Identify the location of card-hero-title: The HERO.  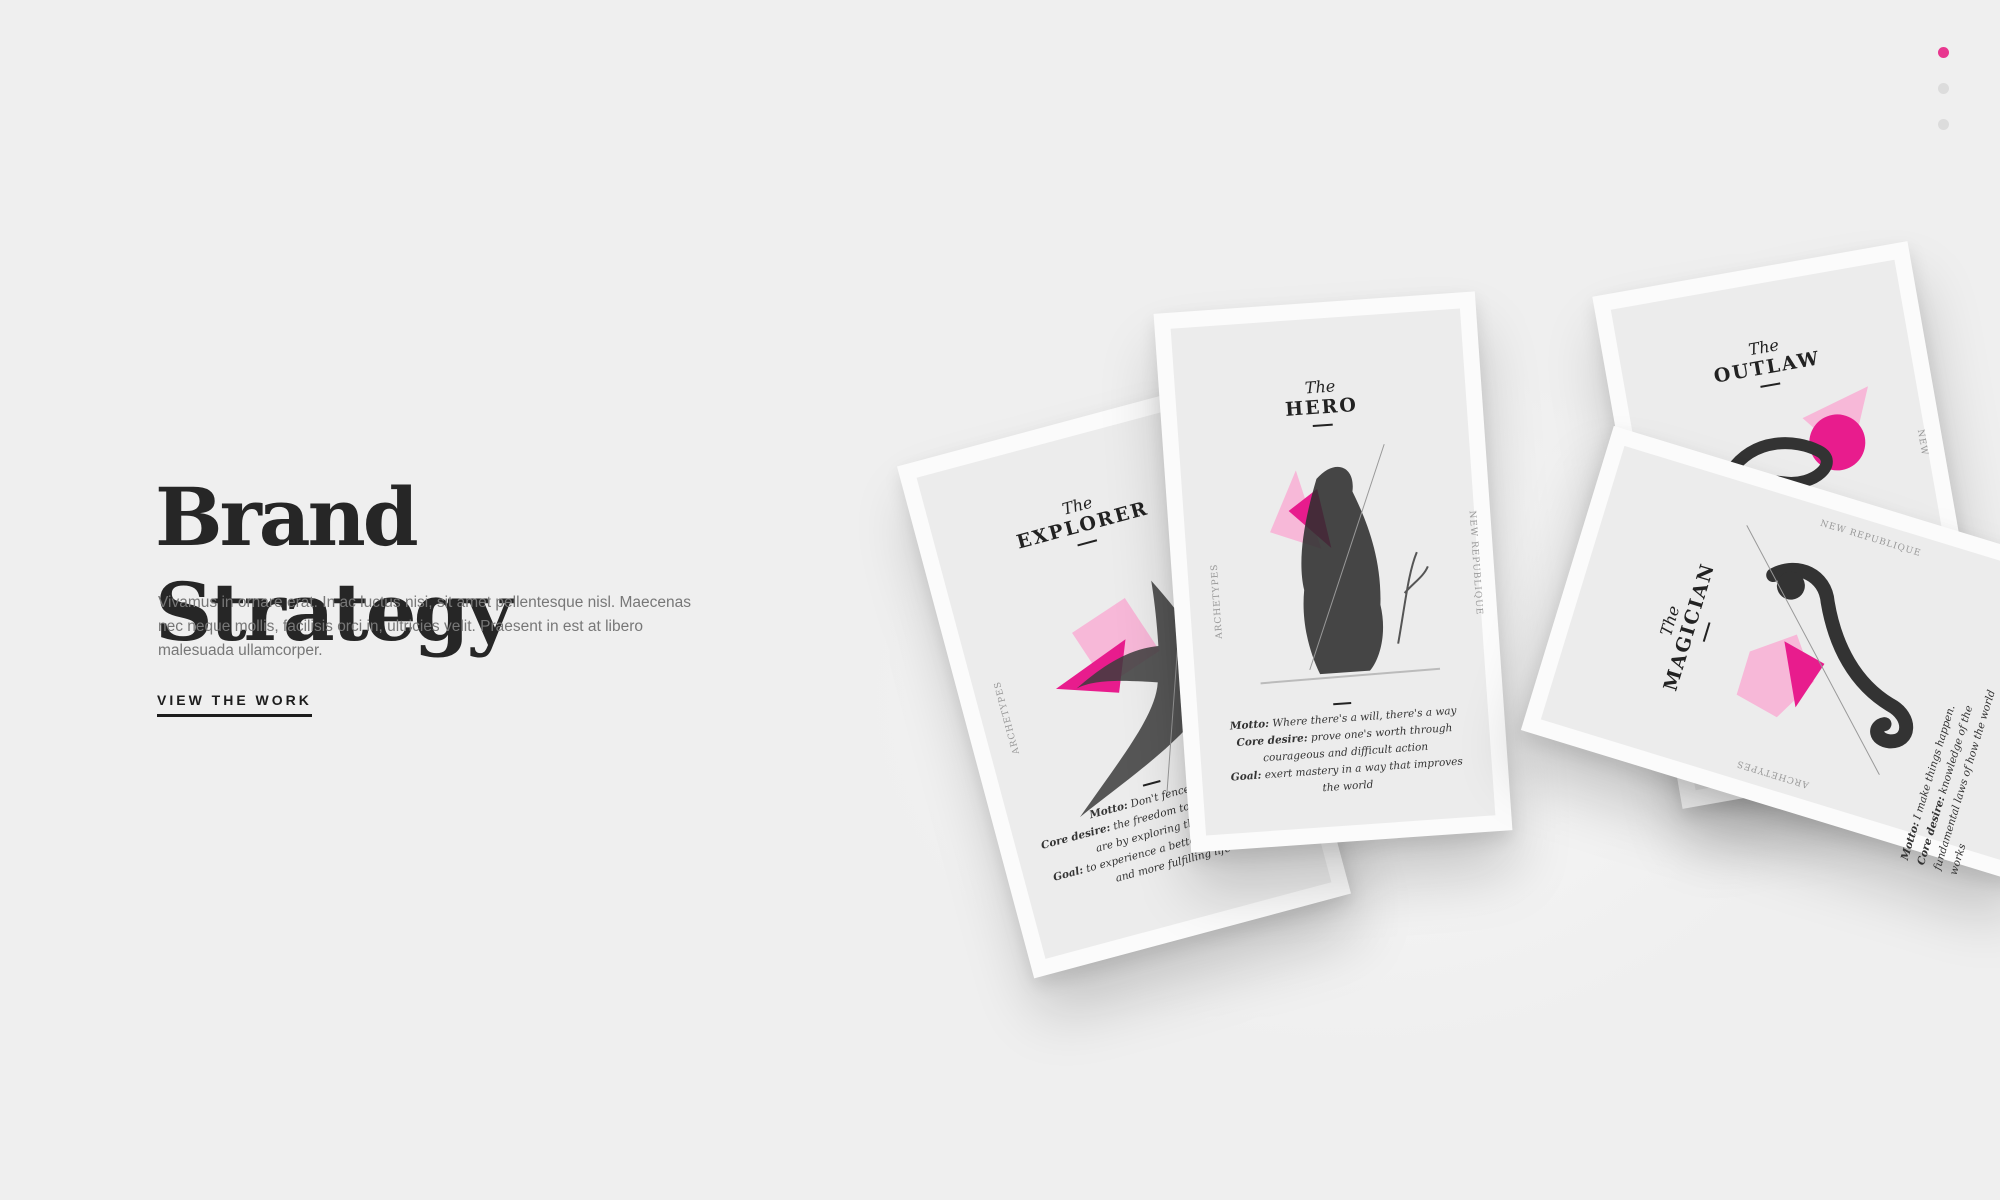
(1321, 402).